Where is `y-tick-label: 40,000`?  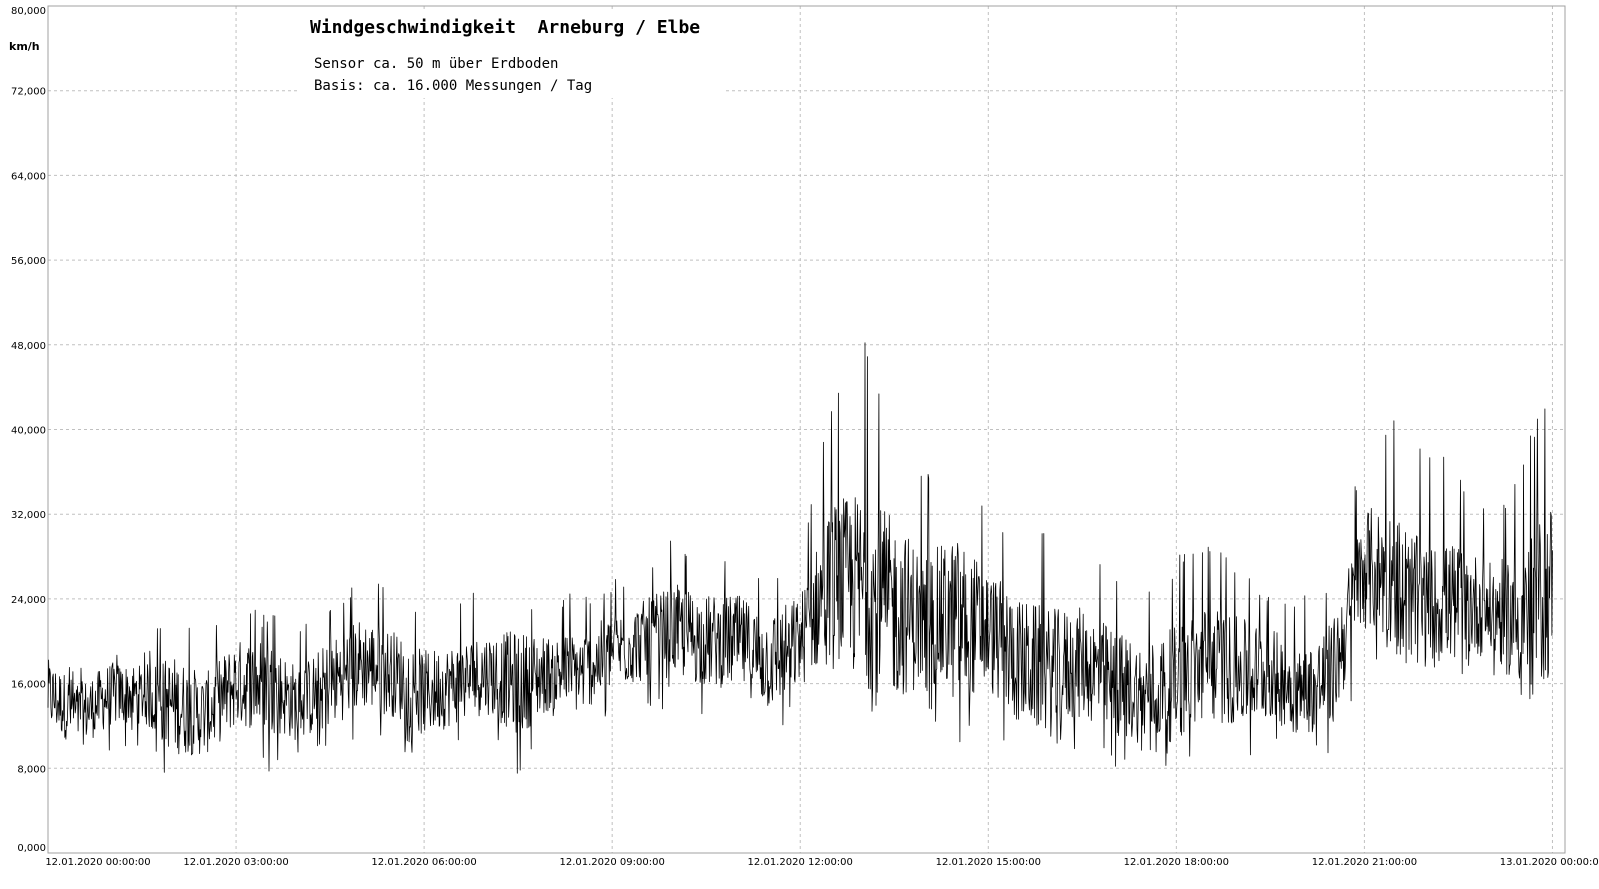 y-tick-label: 40,000 is located at coordinates (28, 431).